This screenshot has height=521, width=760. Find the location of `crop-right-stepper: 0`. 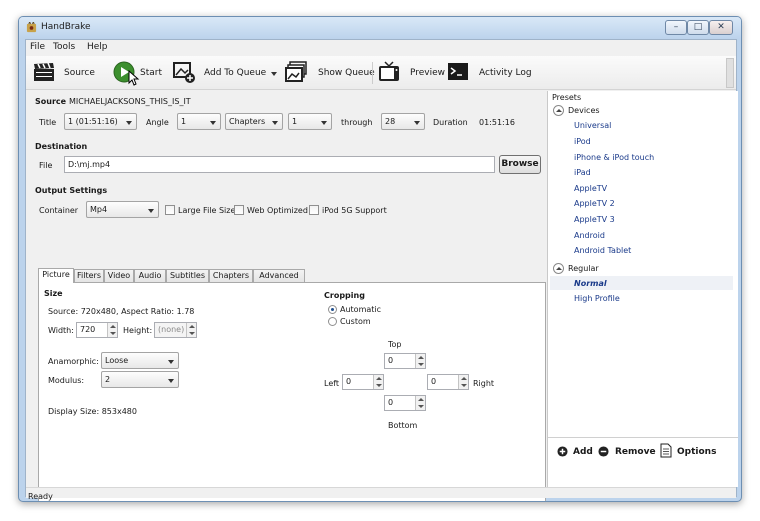

crop-right-stepper: 0 is located at coordinates (448, 382).